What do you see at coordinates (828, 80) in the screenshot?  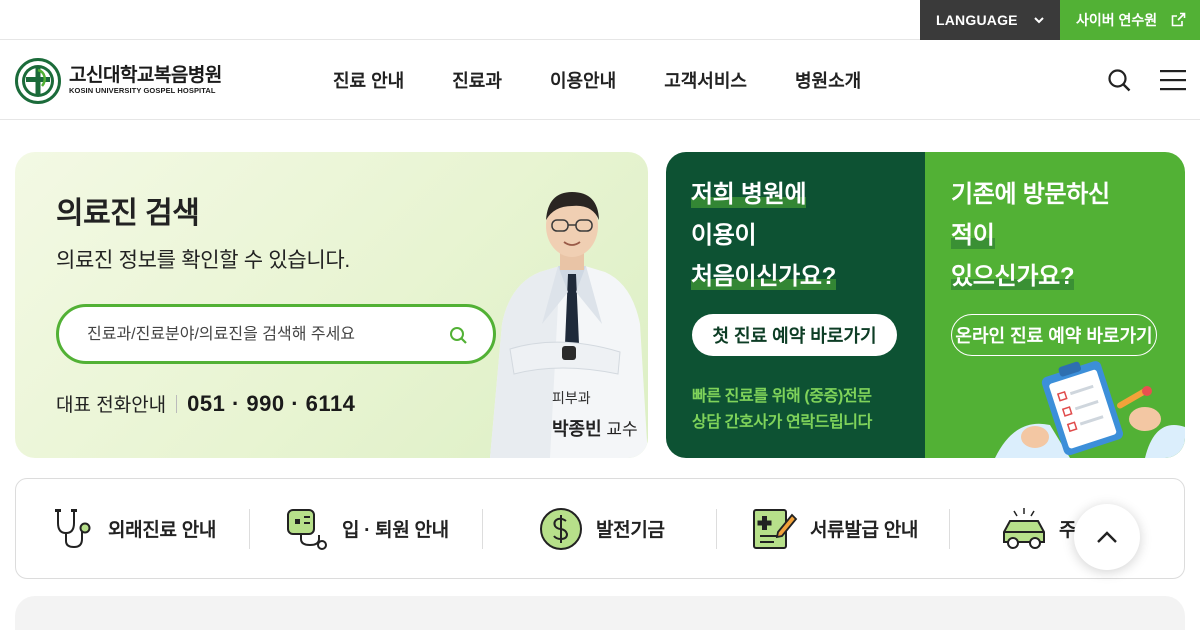 I see `nav-item-about: 병원소개` at bounding box center [828, 80].